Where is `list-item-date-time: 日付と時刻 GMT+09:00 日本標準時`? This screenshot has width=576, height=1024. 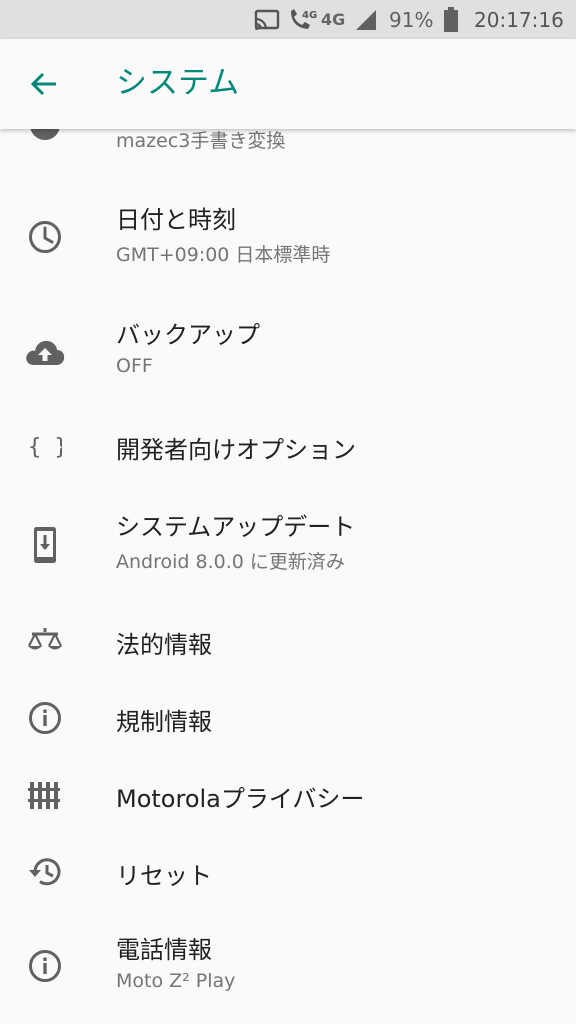
list-item-date-time: 日付と時刻 GMT+09:00 日本標準時 is located at coordinates (288, 235).